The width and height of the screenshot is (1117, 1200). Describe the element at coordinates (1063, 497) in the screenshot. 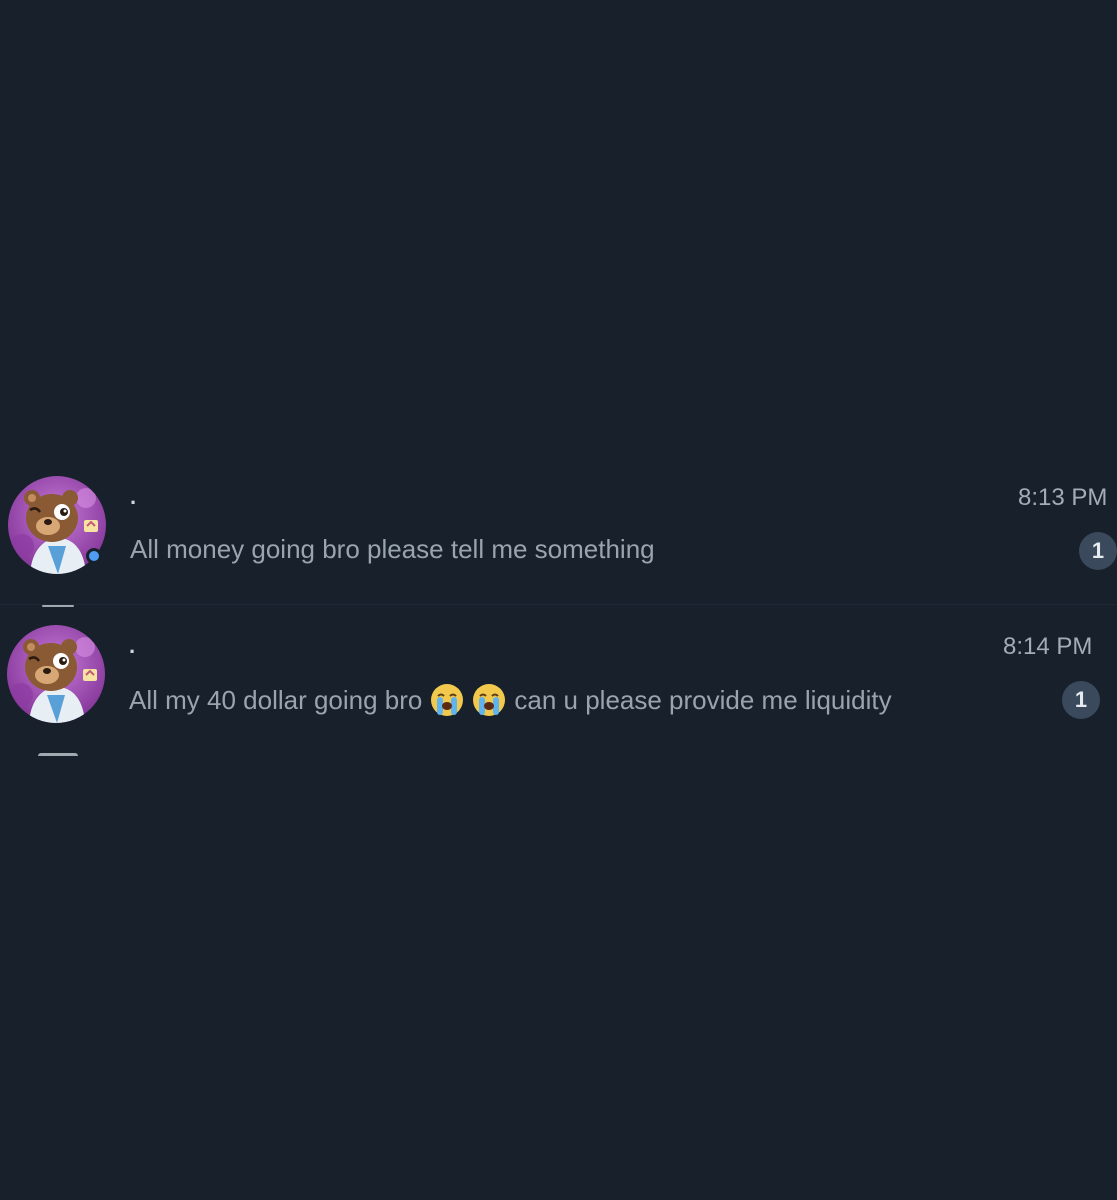

I see `chat-timestamp: 8:13 PM` at that location.